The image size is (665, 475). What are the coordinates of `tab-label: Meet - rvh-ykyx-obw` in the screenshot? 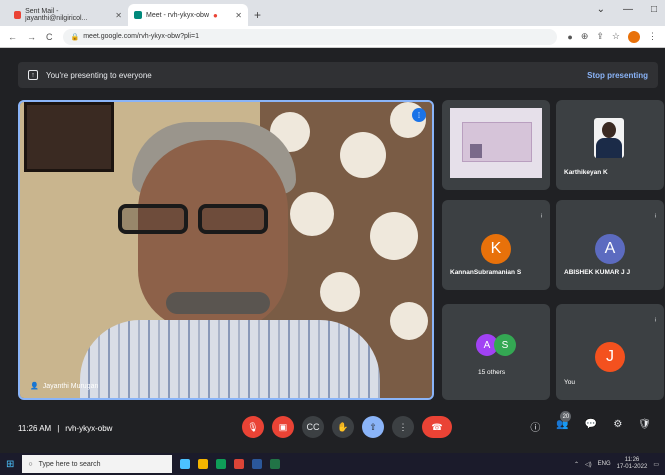 It's located at (178, 15).